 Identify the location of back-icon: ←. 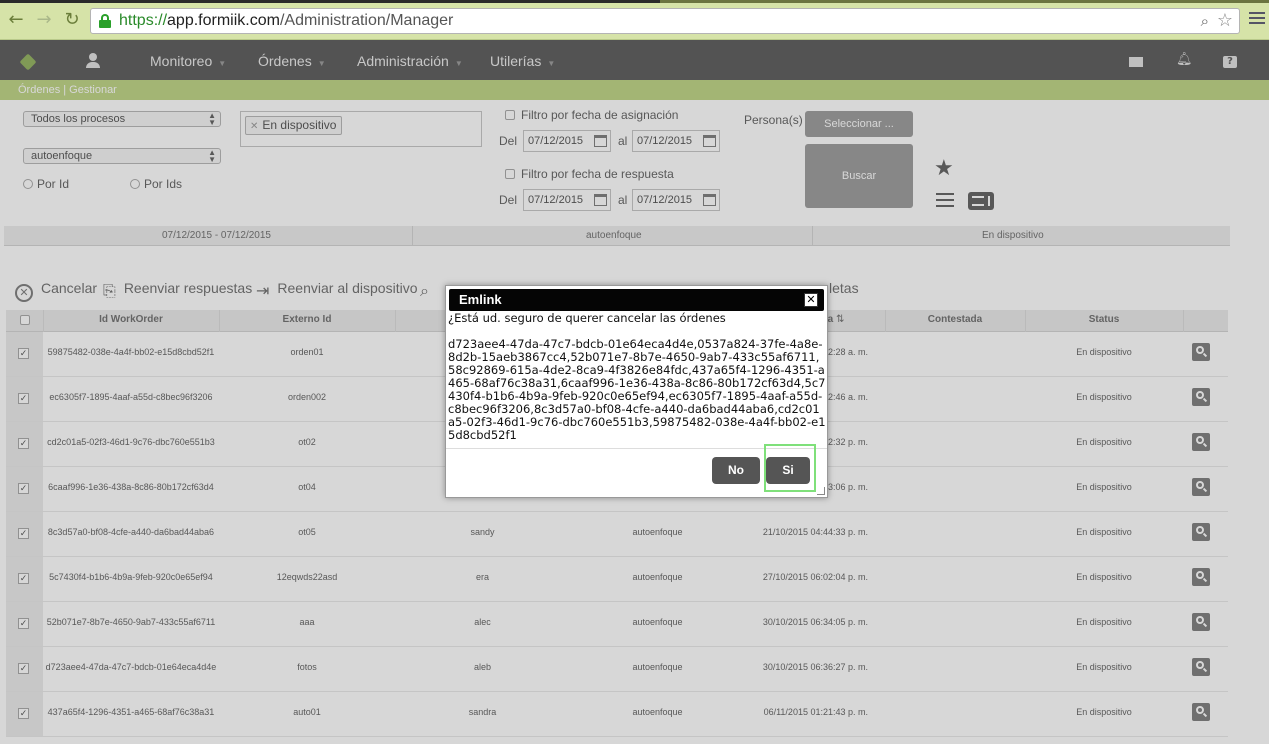
(16, 20).